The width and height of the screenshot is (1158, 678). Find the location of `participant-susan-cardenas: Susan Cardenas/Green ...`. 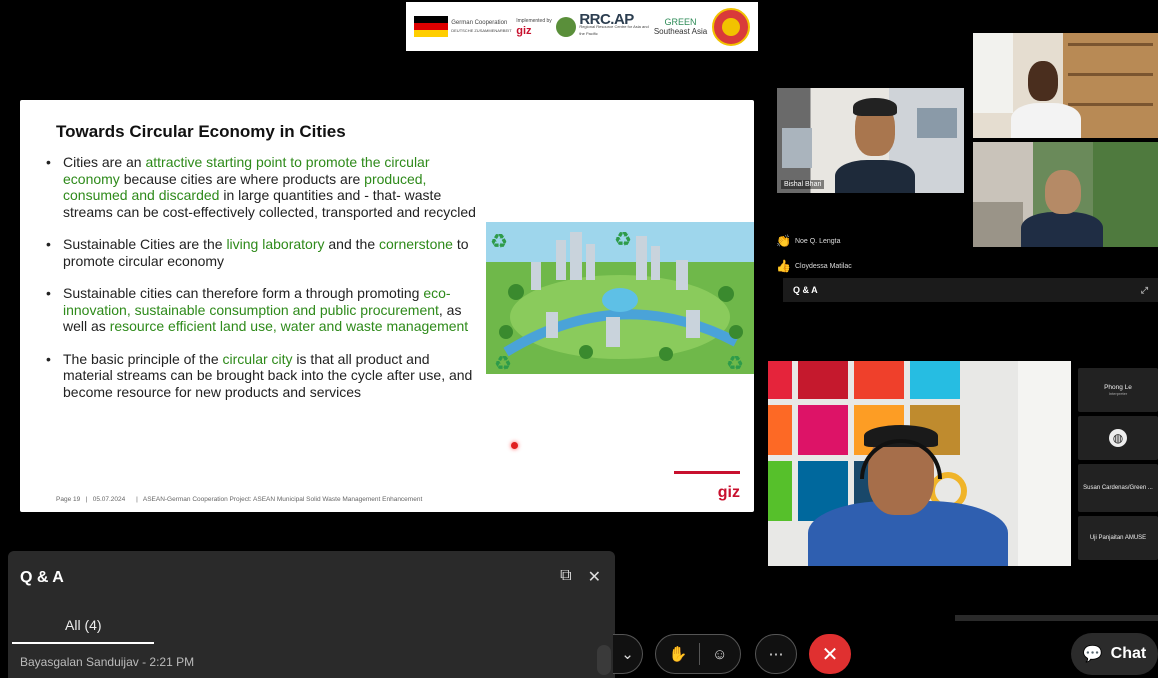

participant-susan-cardenas: Susan Cardenas/Green ... is located at coordinates (1118, 488).